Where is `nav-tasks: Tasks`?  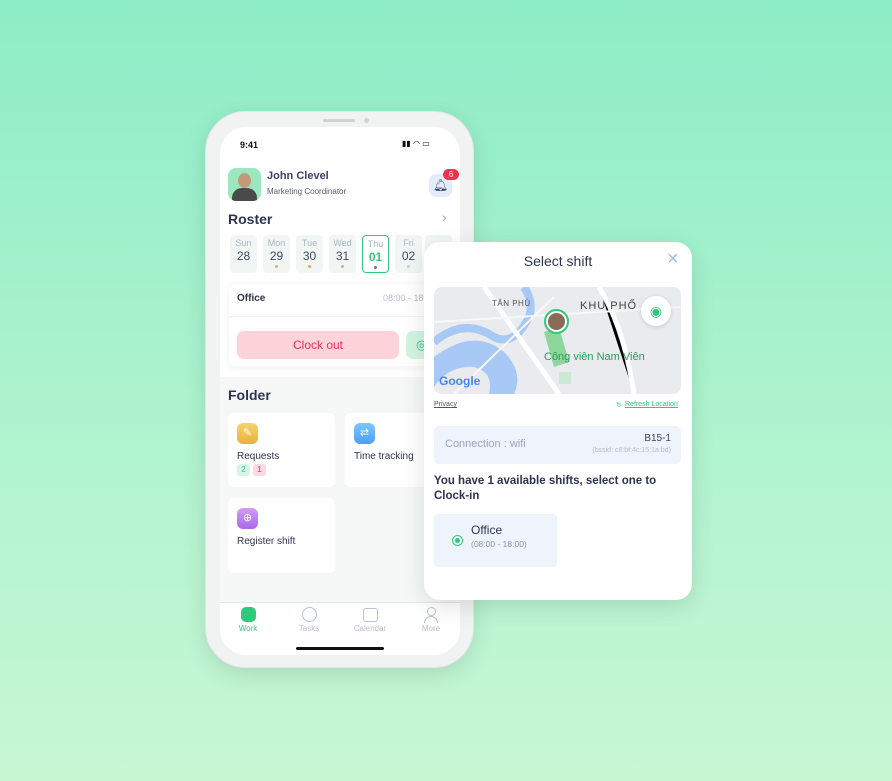 nav-tasks: Tasks is located at coordinates (309, 618).